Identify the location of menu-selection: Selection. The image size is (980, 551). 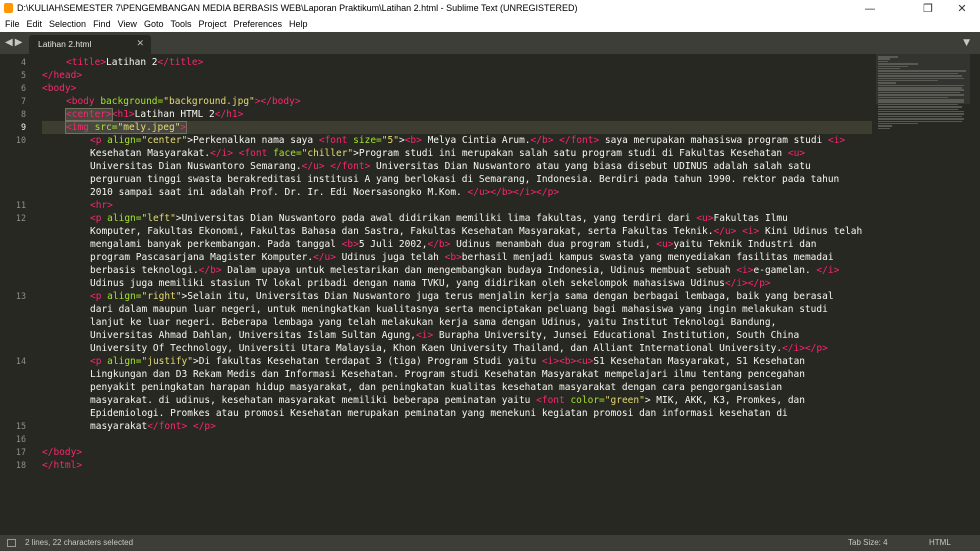
(67, 24).